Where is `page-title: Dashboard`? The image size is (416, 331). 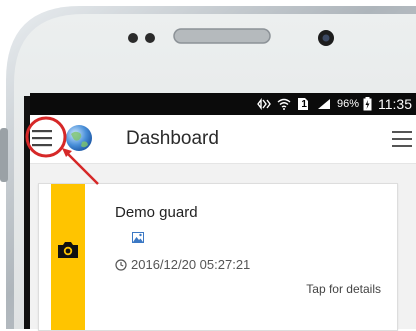
page-title: Dashboard is located at coordinates (172, 138).